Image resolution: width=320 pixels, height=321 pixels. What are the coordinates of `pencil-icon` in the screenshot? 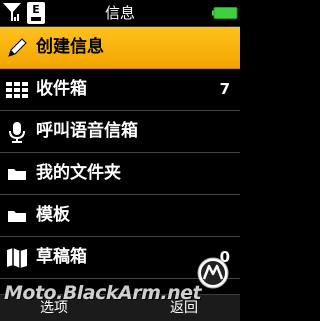 It's located at (17, 47).